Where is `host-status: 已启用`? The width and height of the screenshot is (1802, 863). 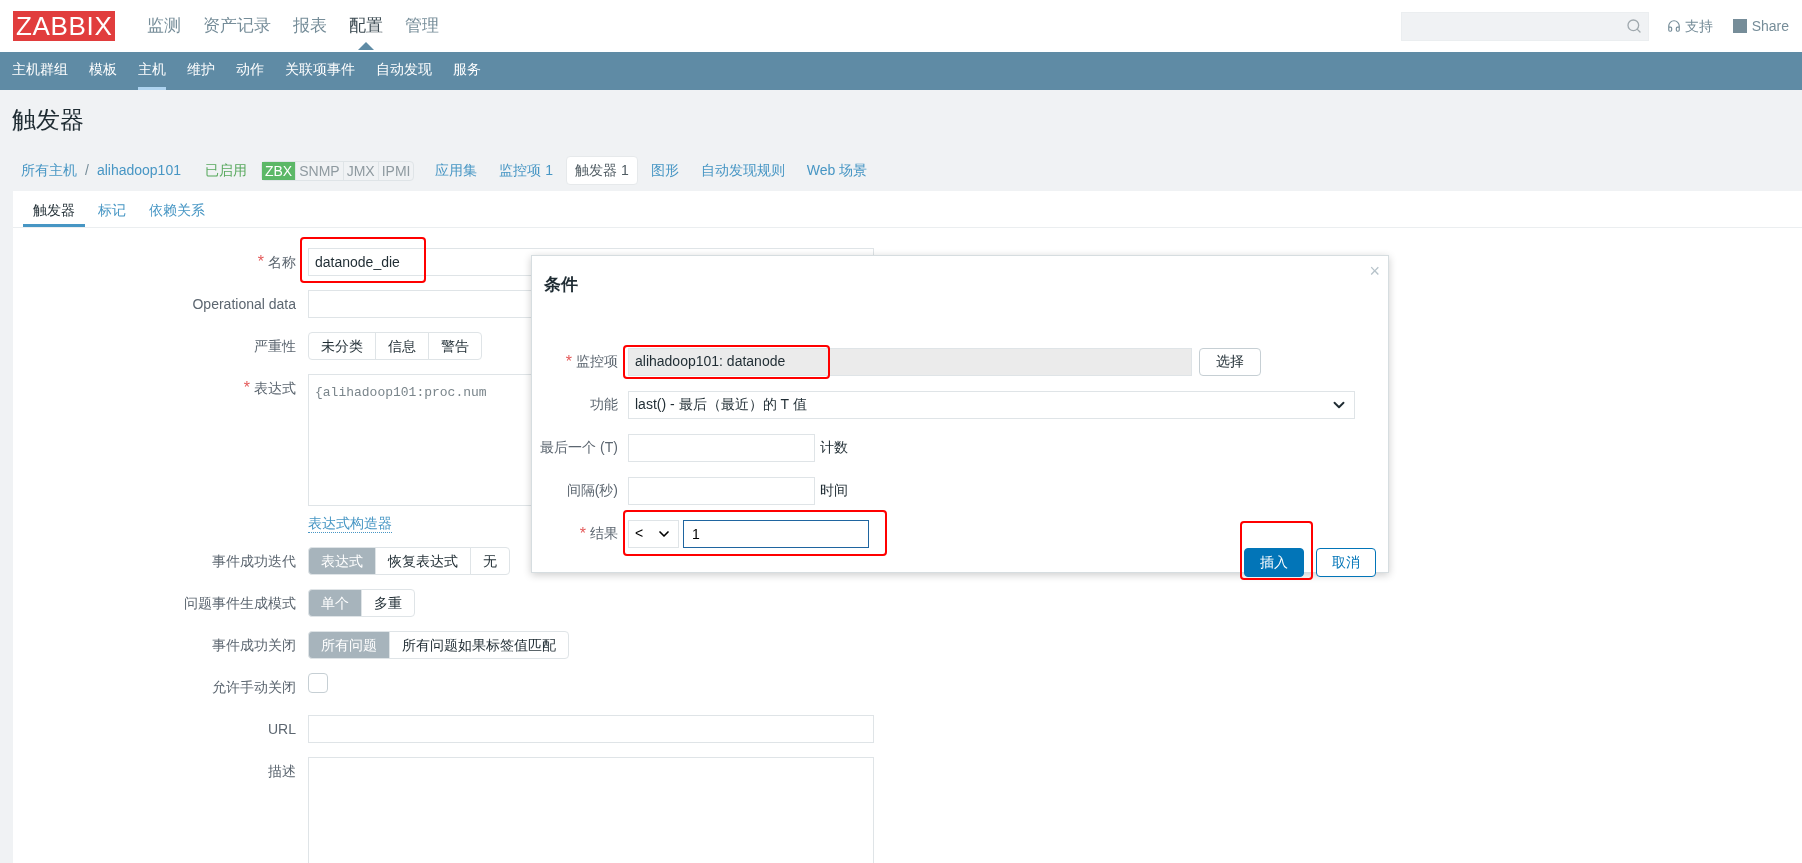 host-status: 已启用 is located at coordinates (226, 170).